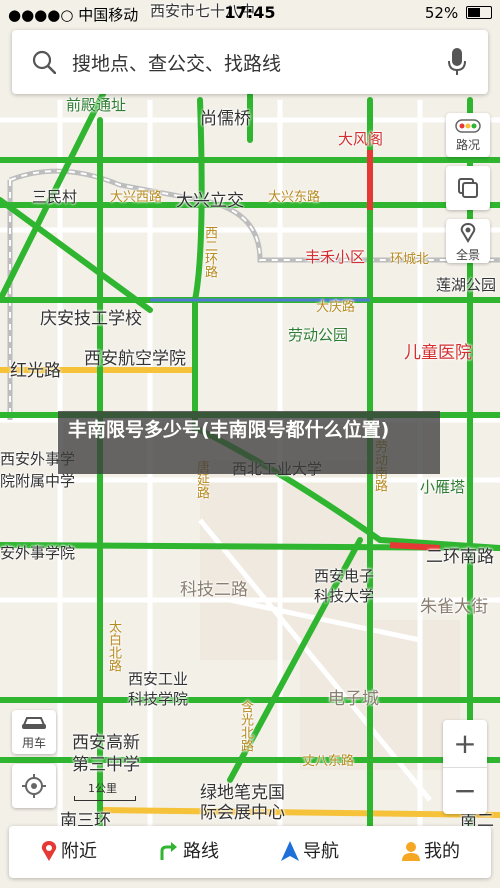 The width and height of the screenshot is (500, 888). What do you see at coordinates (34, 732) in the screenshot?
I see `car-button: 用车` at bounding box center [34, 732].